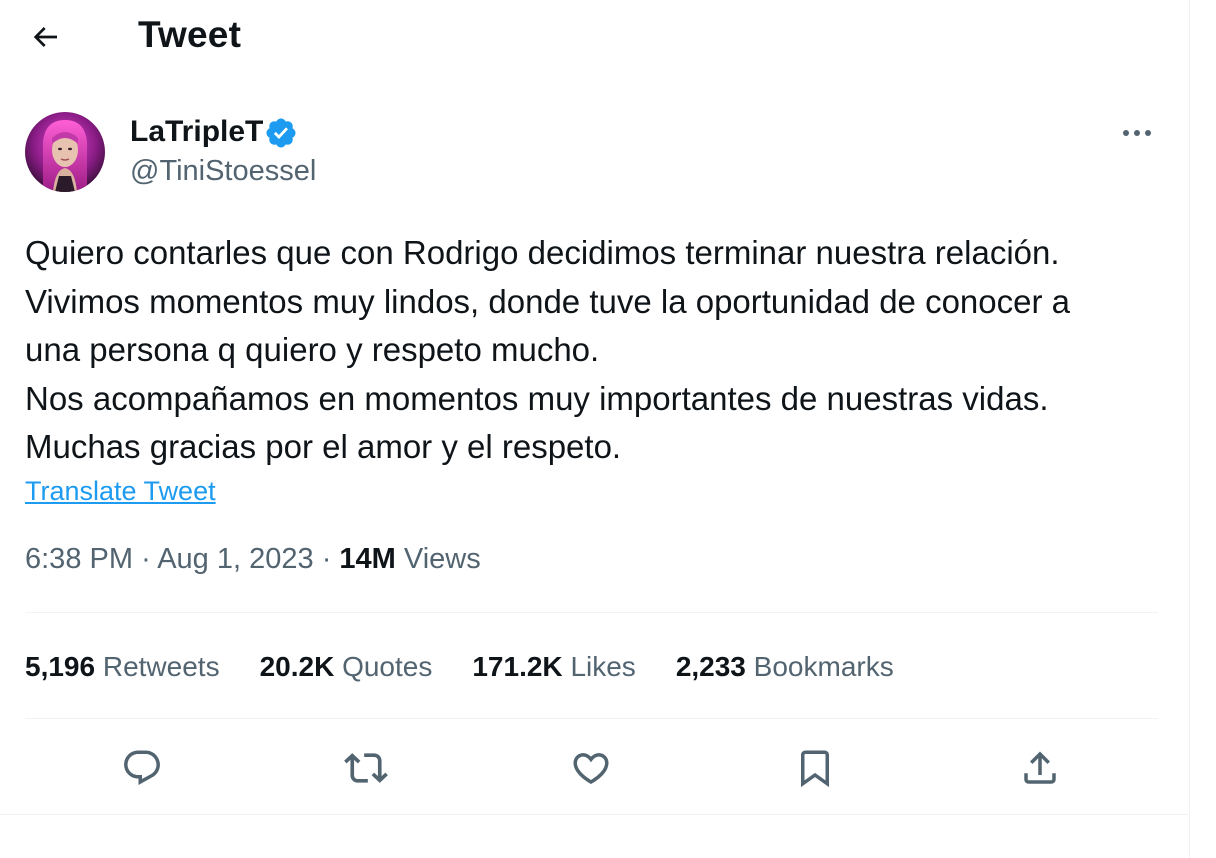  I want to click on tweet-meta: 6:38 PM · Aug 1, 2023 · 14M Views, so click(253, 559).